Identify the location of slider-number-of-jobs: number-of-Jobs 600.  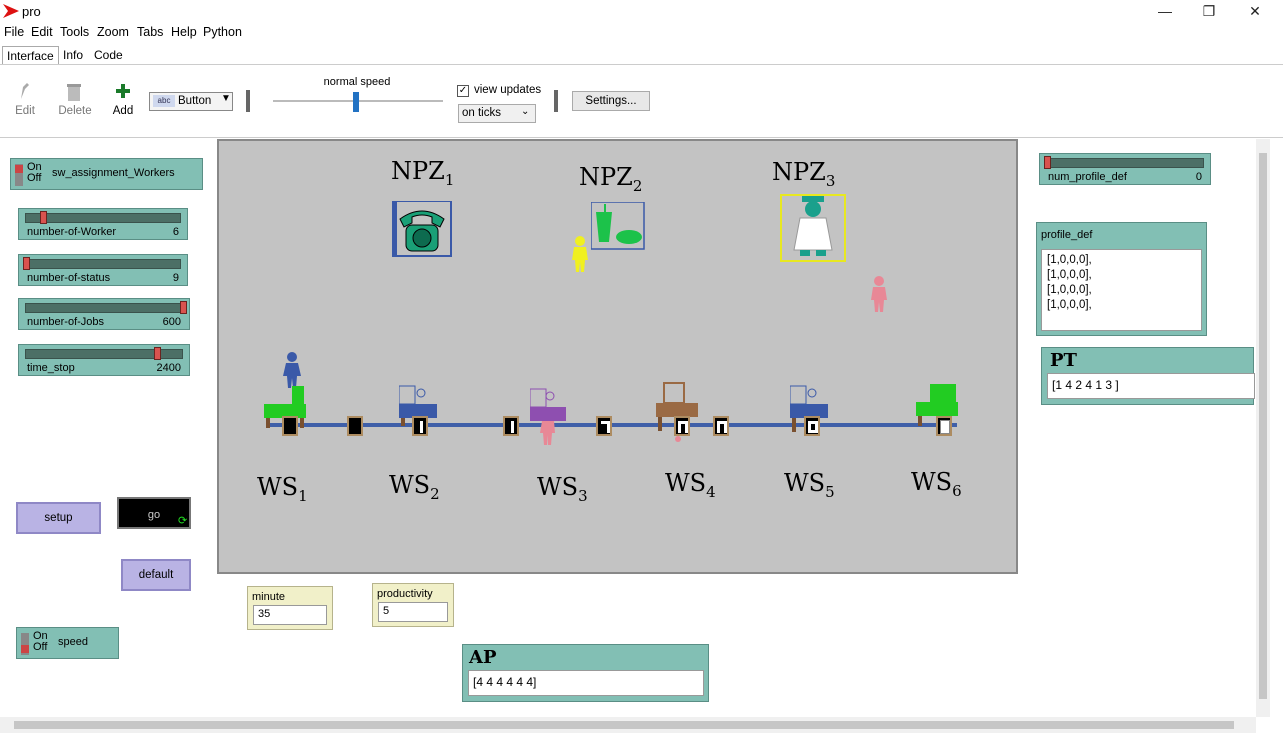
(104, 314).